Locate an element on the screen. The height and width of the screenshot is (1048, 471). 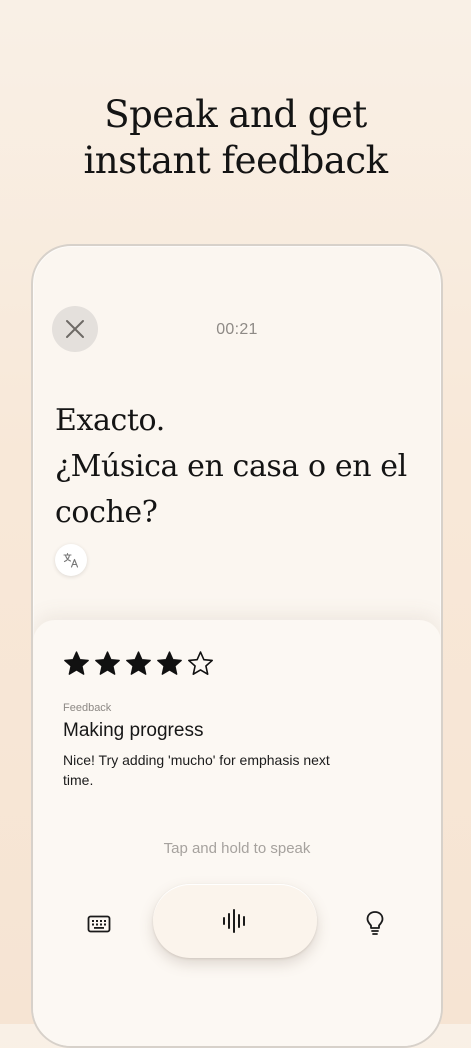
feedback-label: Feedback is located at coordinates (87, 708).